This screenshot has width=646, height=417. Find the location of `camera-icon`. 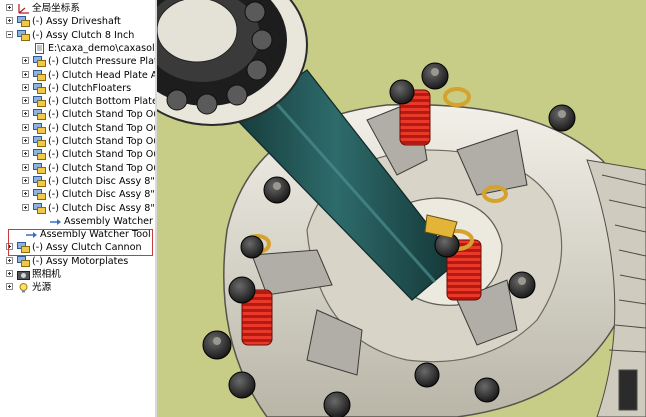

camera-icon is located at coordinates (23, 274).